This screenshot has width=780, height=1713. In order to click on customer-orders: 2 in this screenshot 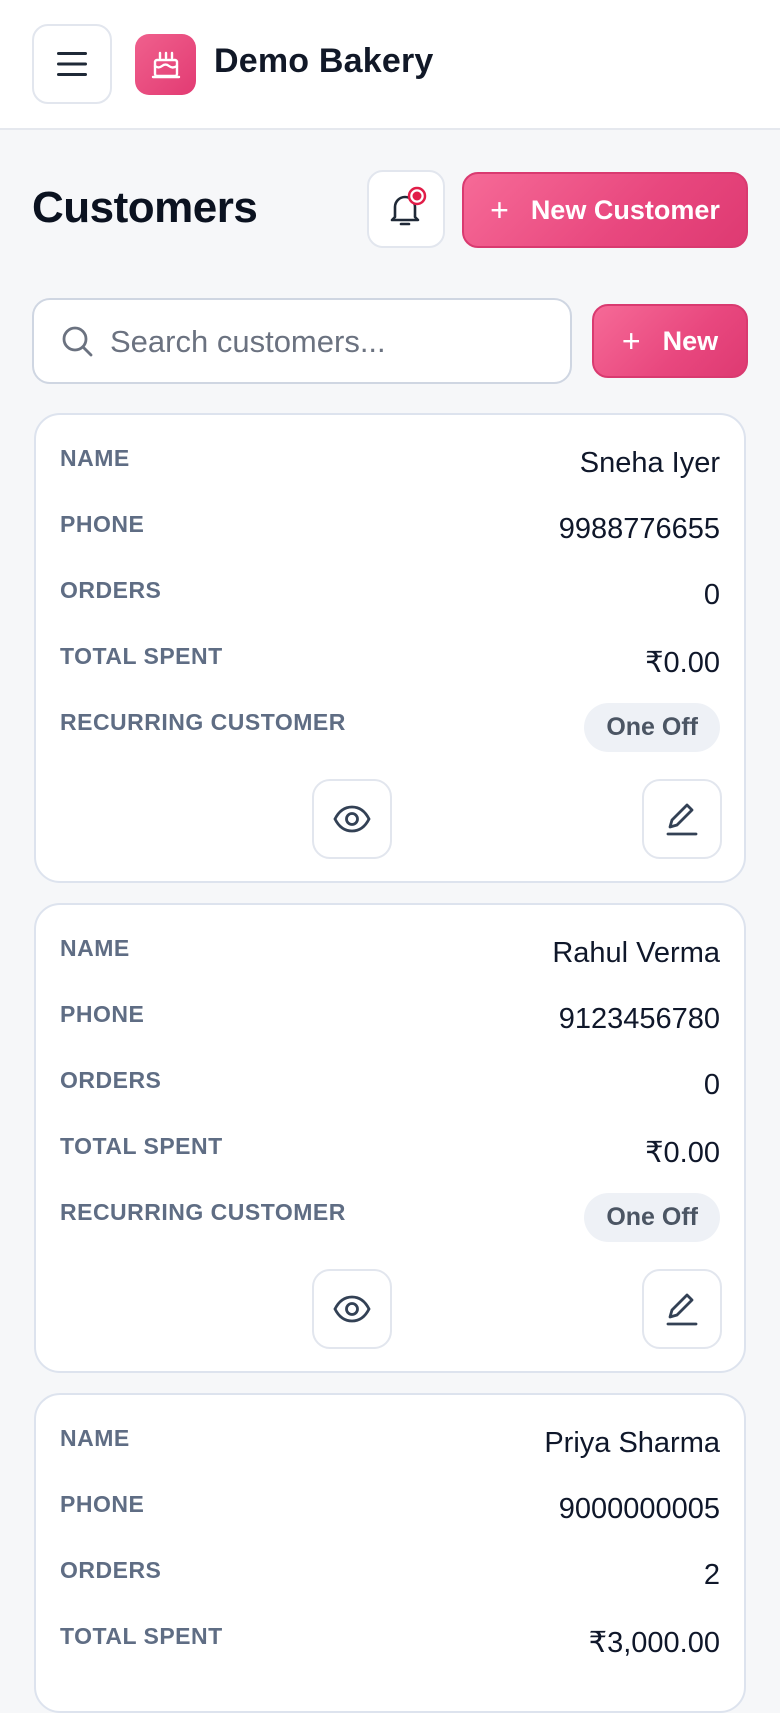, I will do `click(711, 1575)`.